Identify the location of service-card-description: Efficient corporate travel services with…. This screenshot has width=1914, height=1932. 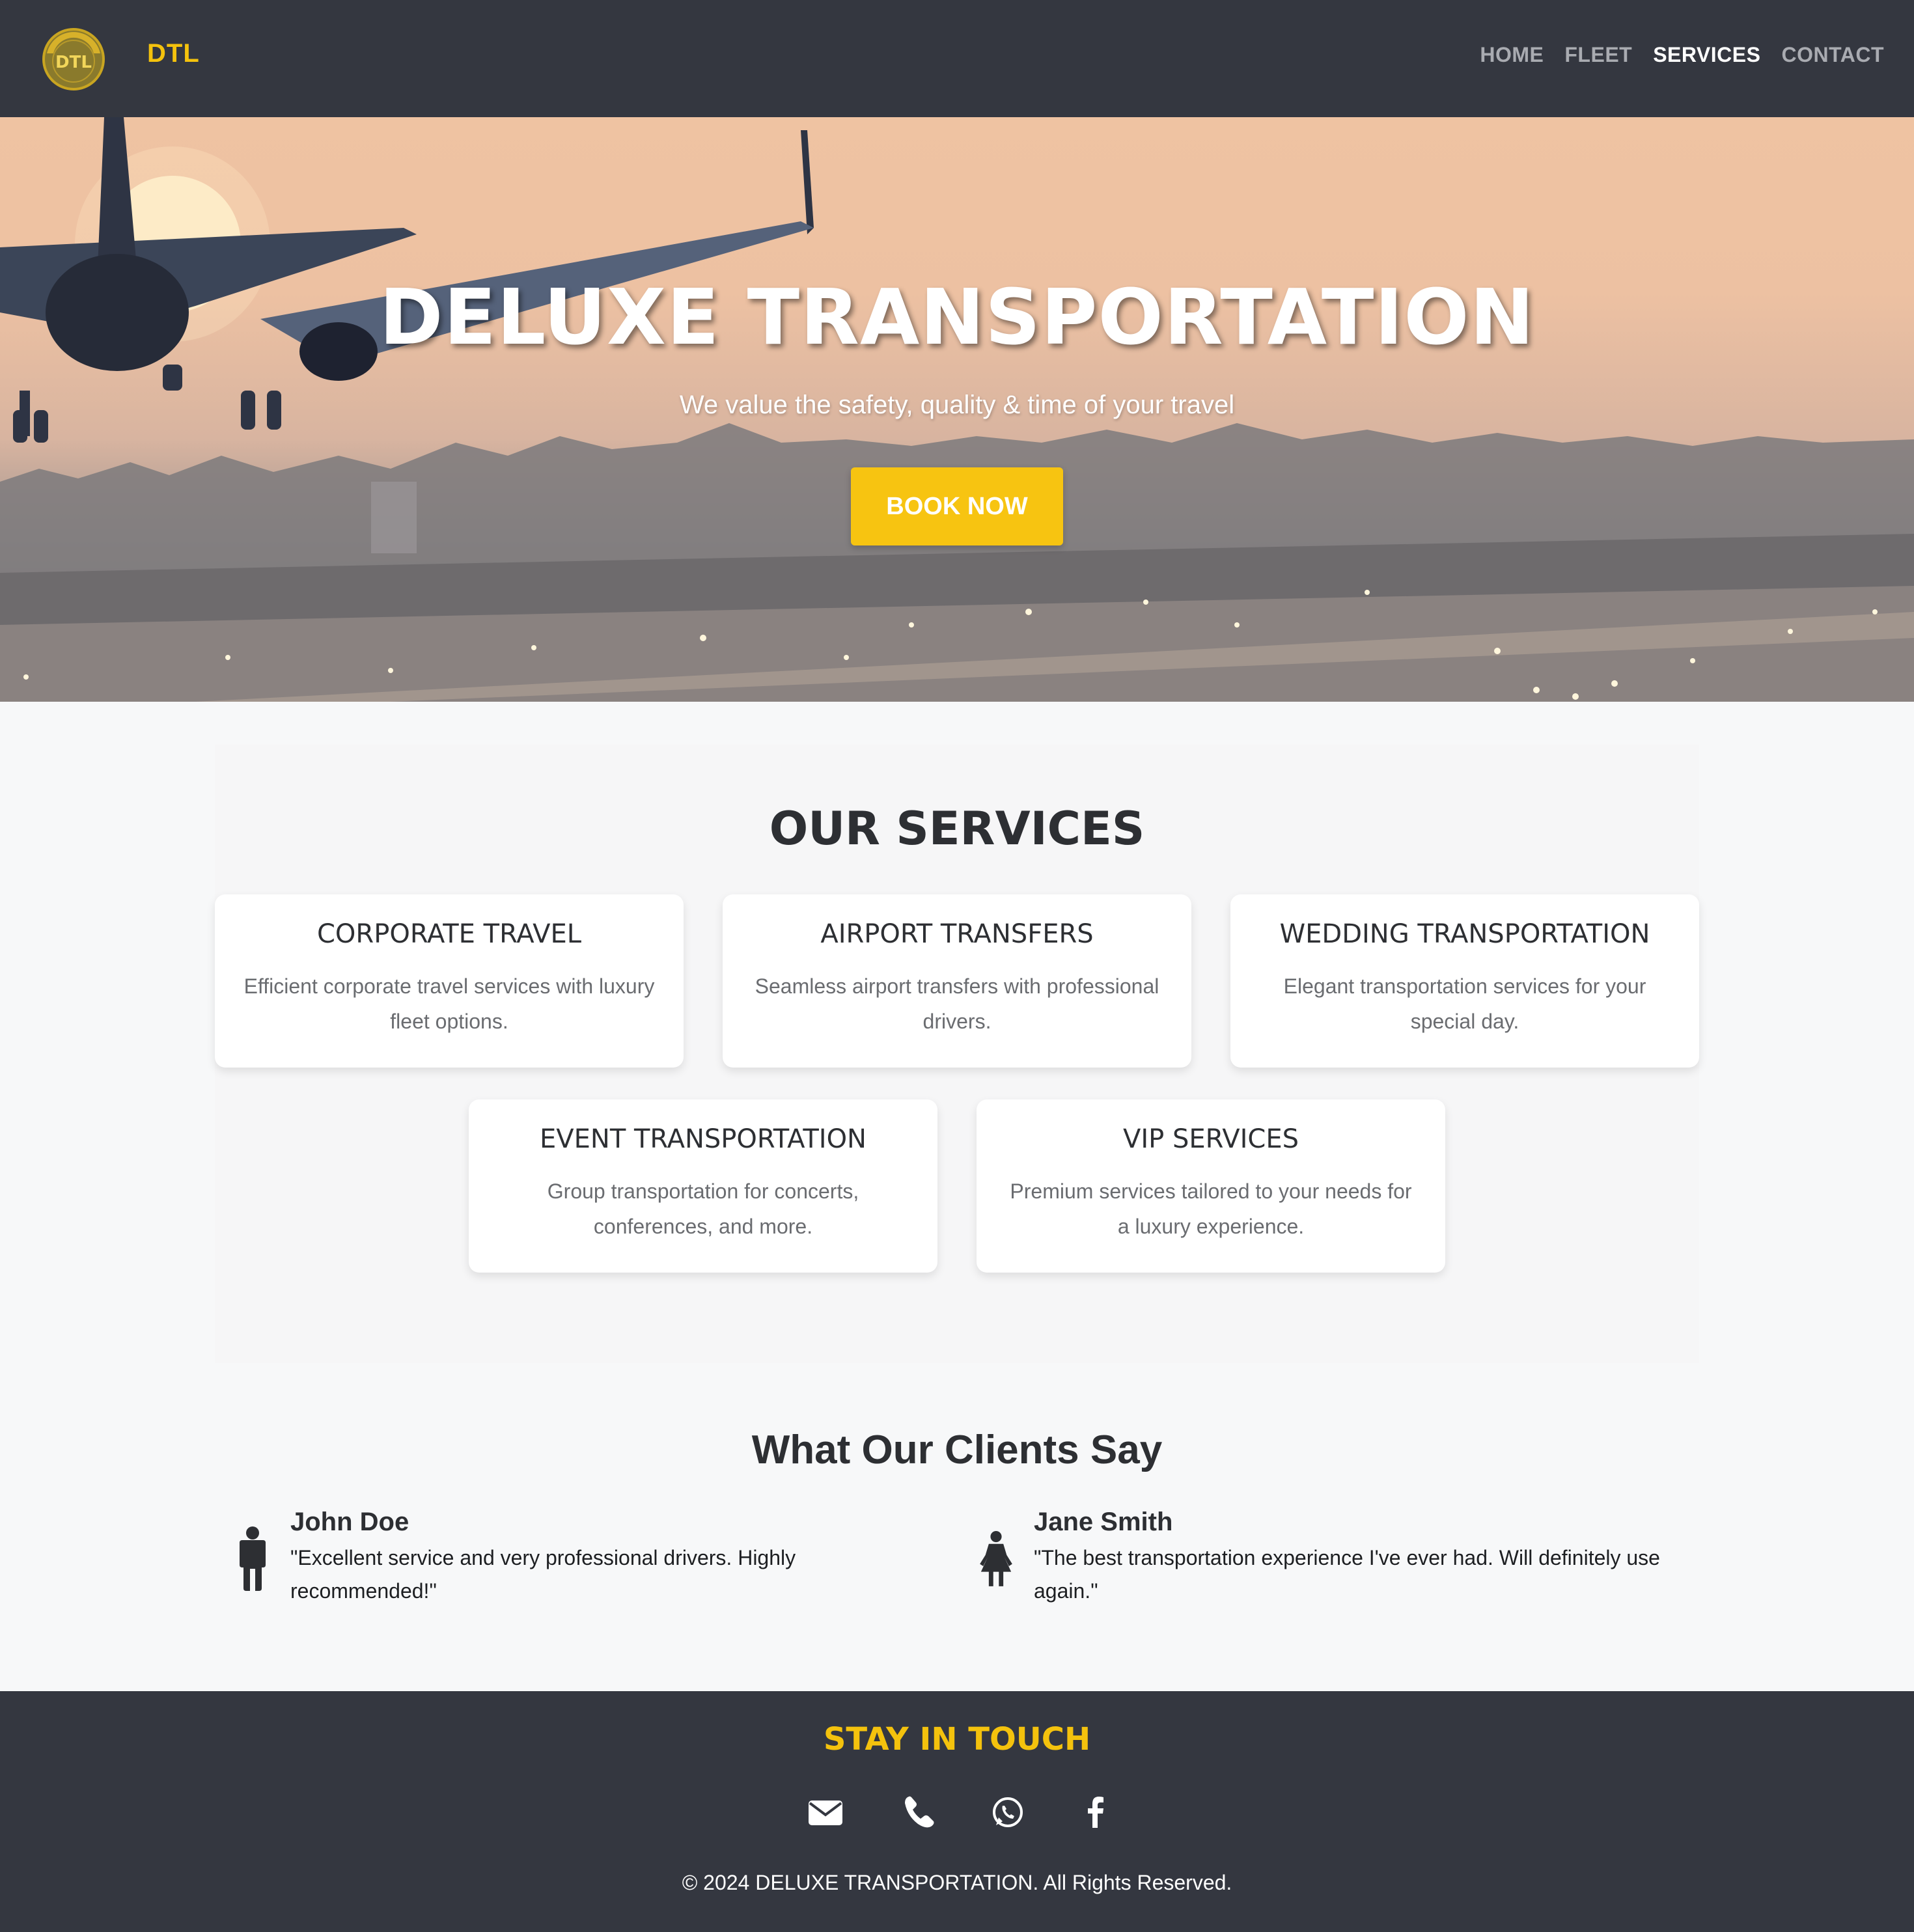
(449, 1003).